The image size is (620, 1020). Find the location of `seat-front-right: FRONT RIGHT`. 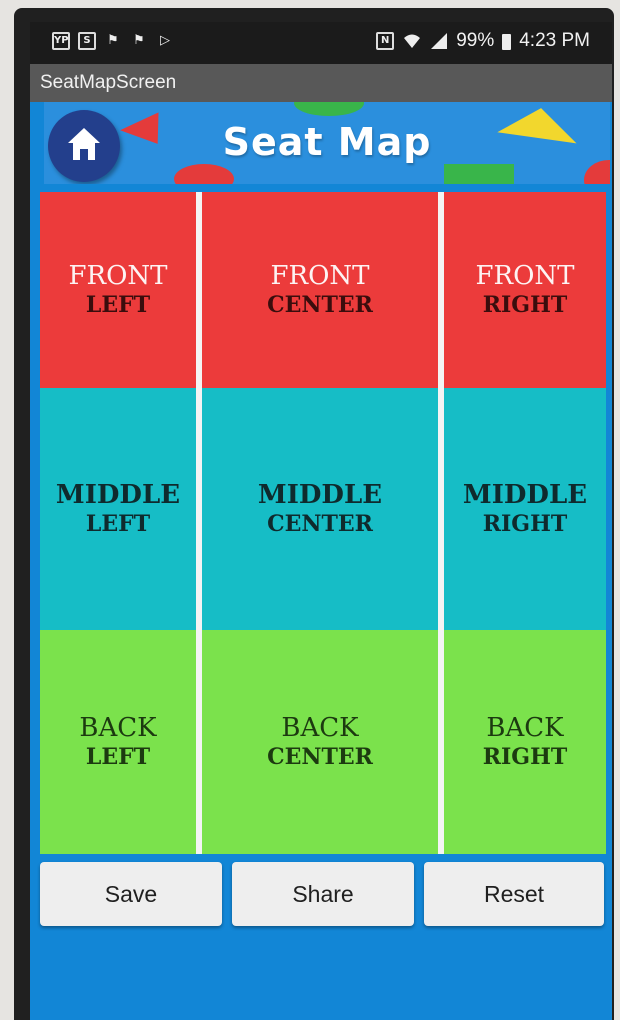

seat-front-right: FRONT RIGHT is located at coordinates (525, 290).